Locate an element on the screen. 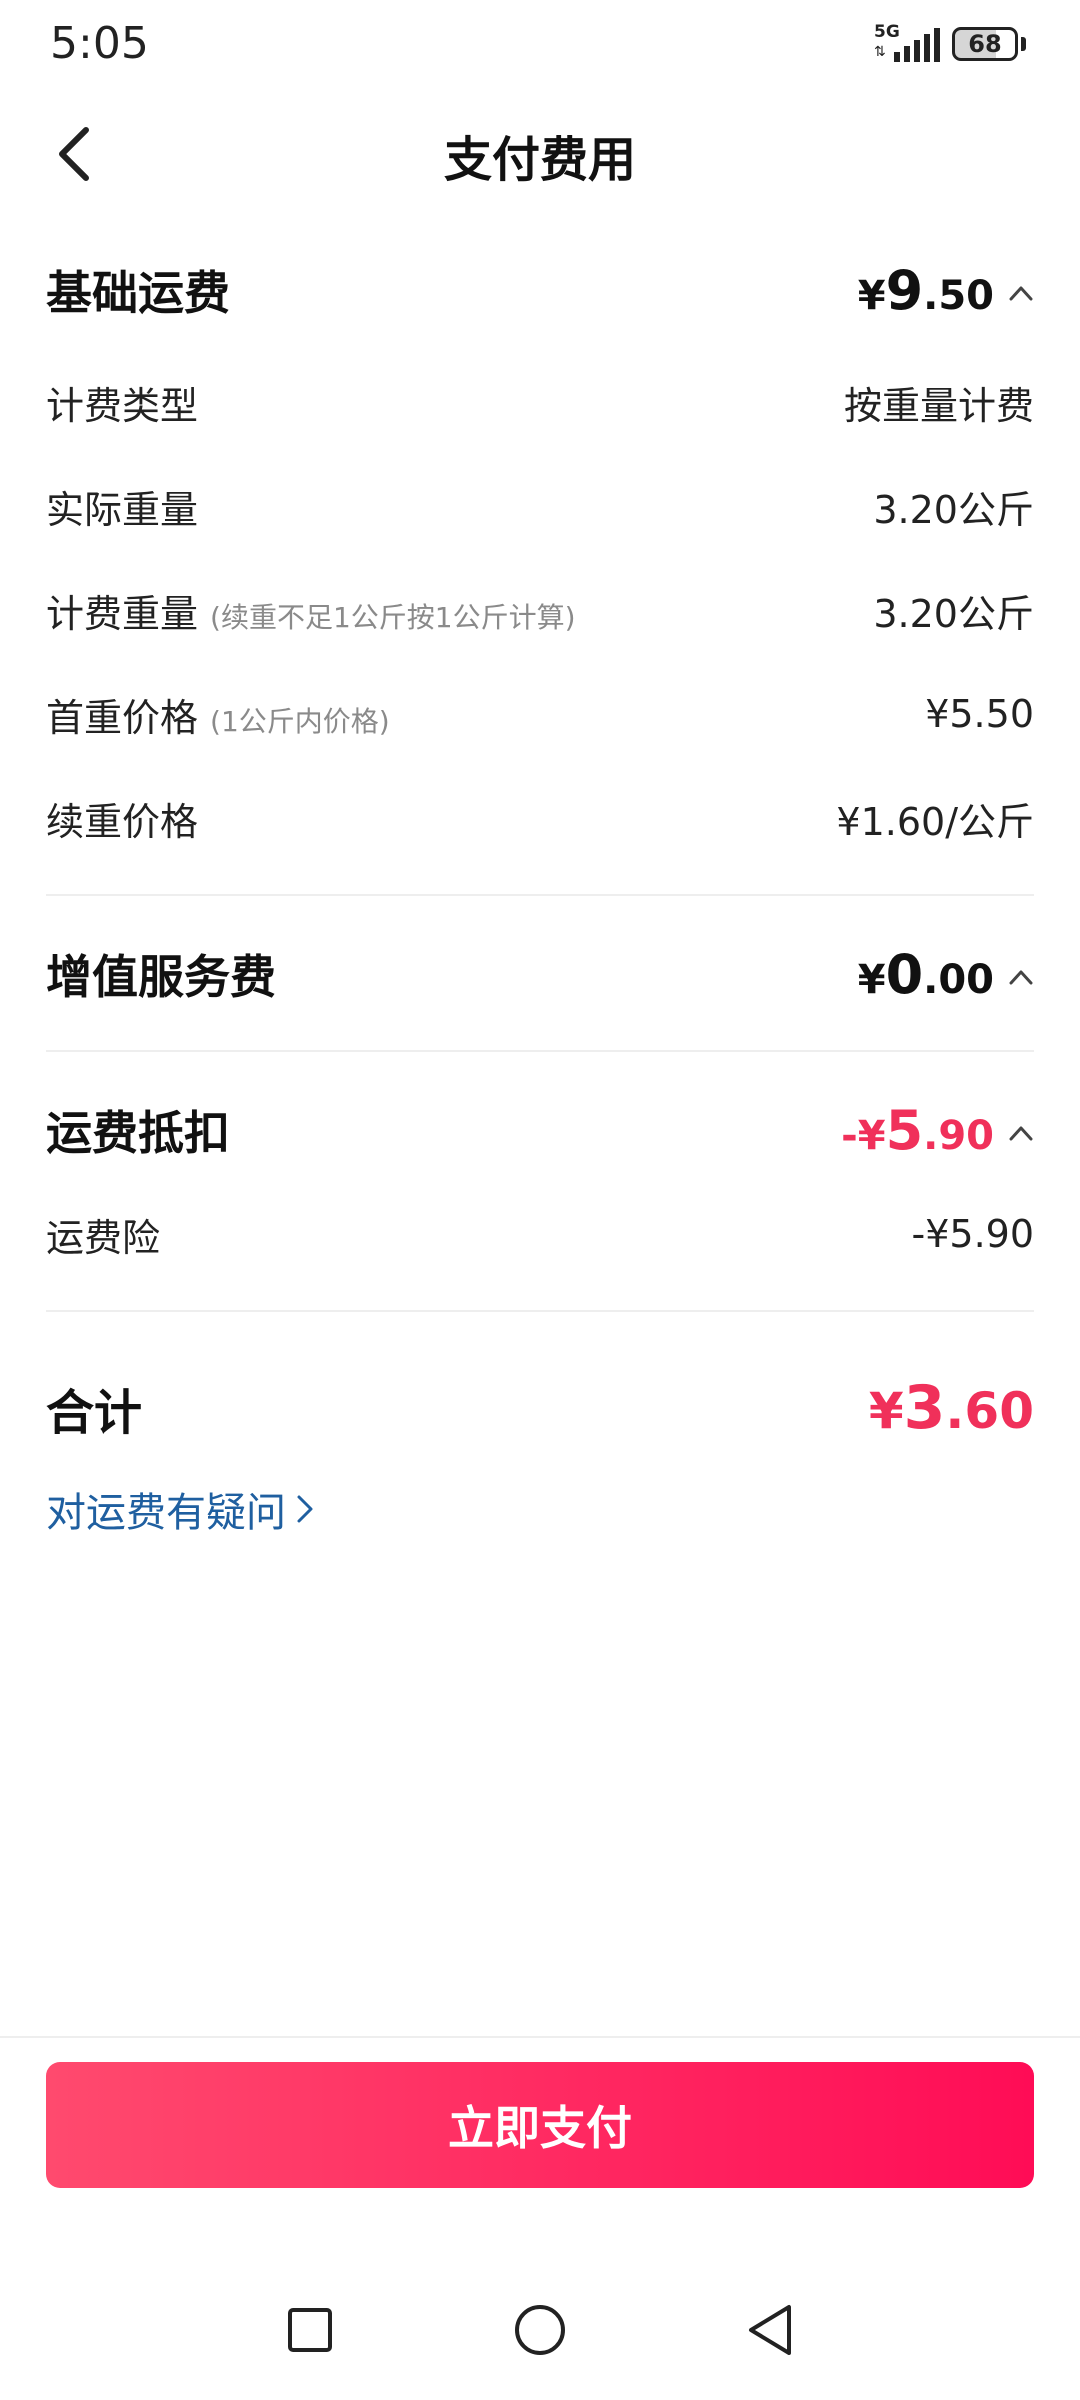  cellular-signal-icon: 5G ⇅ is located at coordinates (907, 43).